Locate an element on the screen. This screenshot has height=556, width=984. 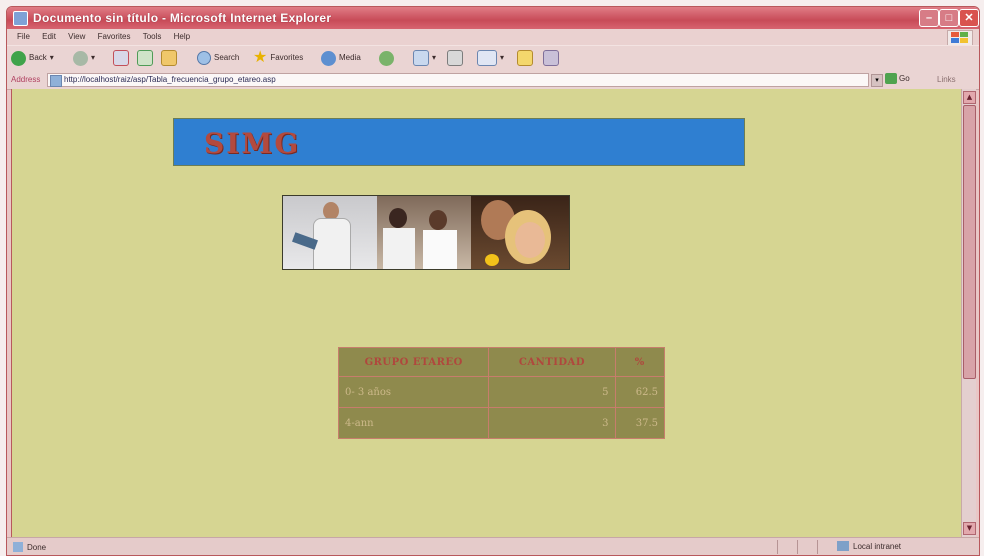
minimize-button: – is located at coordinates (929, 18).